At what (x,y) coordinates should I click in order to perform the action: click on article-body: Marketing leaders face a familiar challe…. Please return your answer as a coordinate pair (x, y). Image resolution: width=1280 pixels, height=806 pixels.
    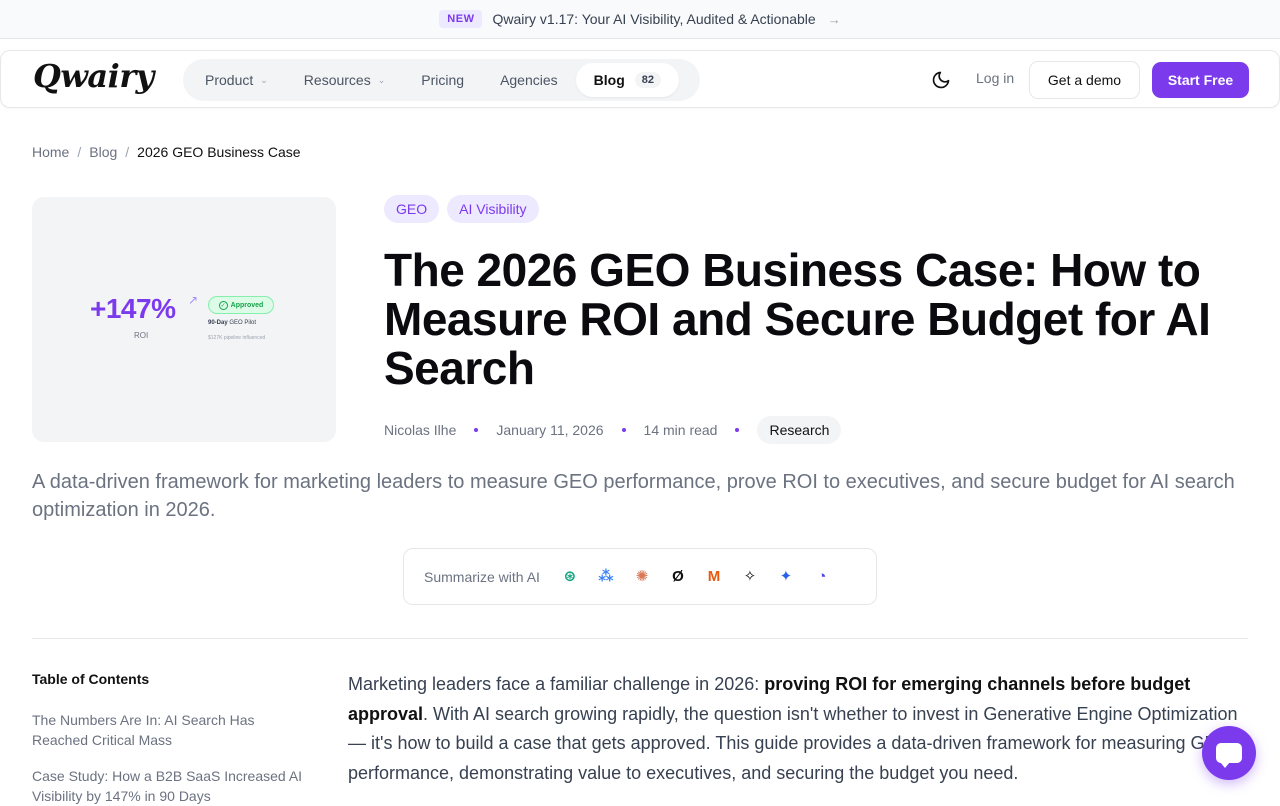
    Looking at the image, I should click on (793, 728).